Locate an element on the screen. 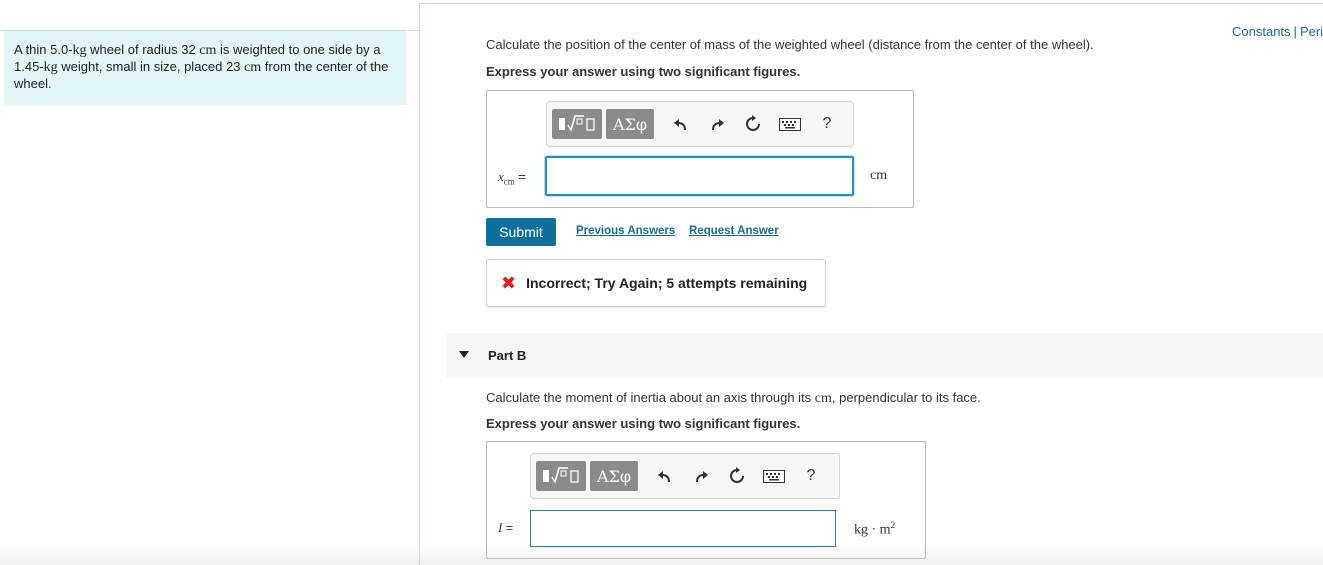 Image resolution: width=1323 pixels, height=565 pixels. collapse-arrow-icon is located at coordinates (464, 354).